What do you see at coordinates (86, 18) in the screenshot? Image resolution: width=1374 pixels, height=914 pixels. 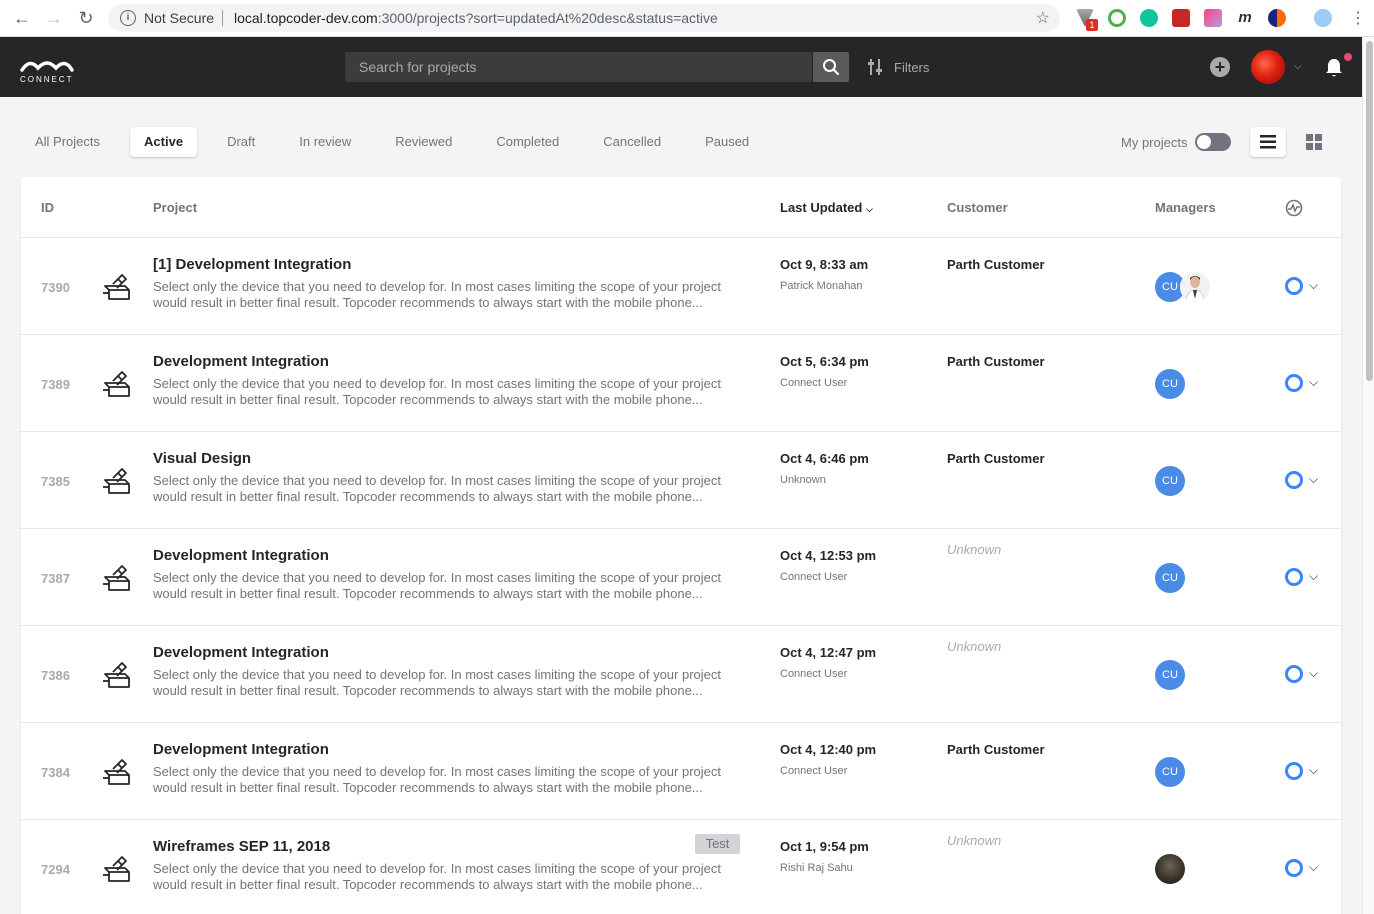 I see `reload-icon: ↻` at bounding box center [86, 18].